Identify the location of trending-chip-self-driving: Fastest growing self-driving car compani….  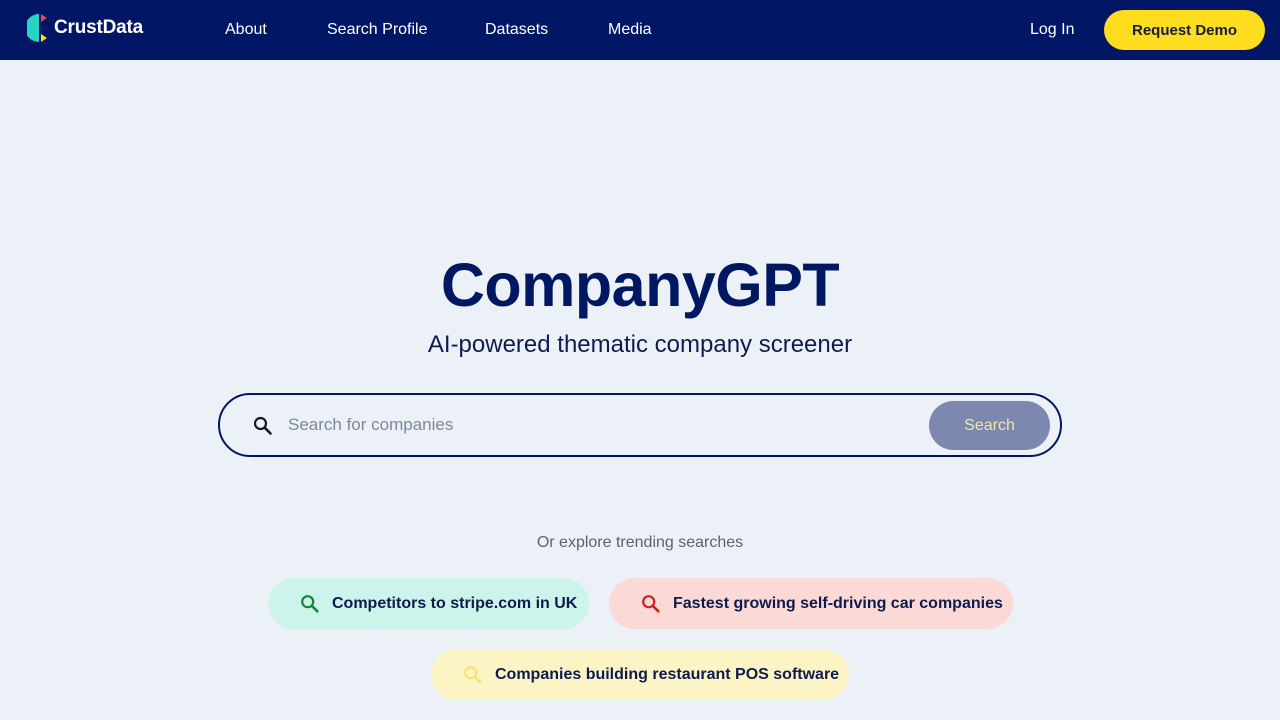
(811, 603).